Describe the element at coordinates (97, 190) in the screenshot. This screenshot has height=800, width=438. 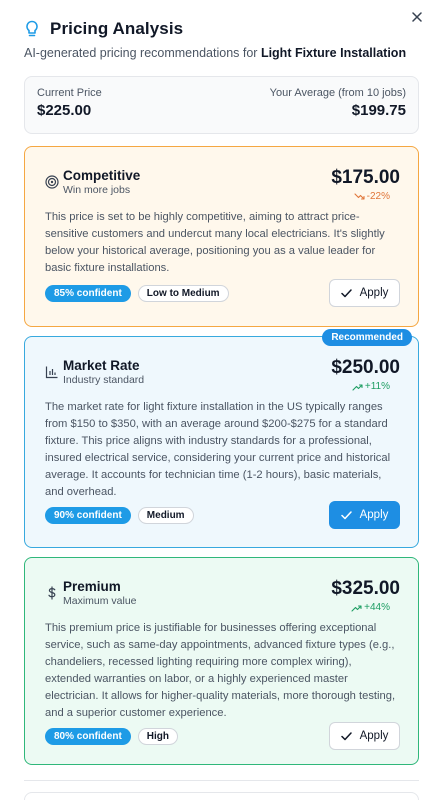
I see `option-tagline: Win more jobs` at that location.